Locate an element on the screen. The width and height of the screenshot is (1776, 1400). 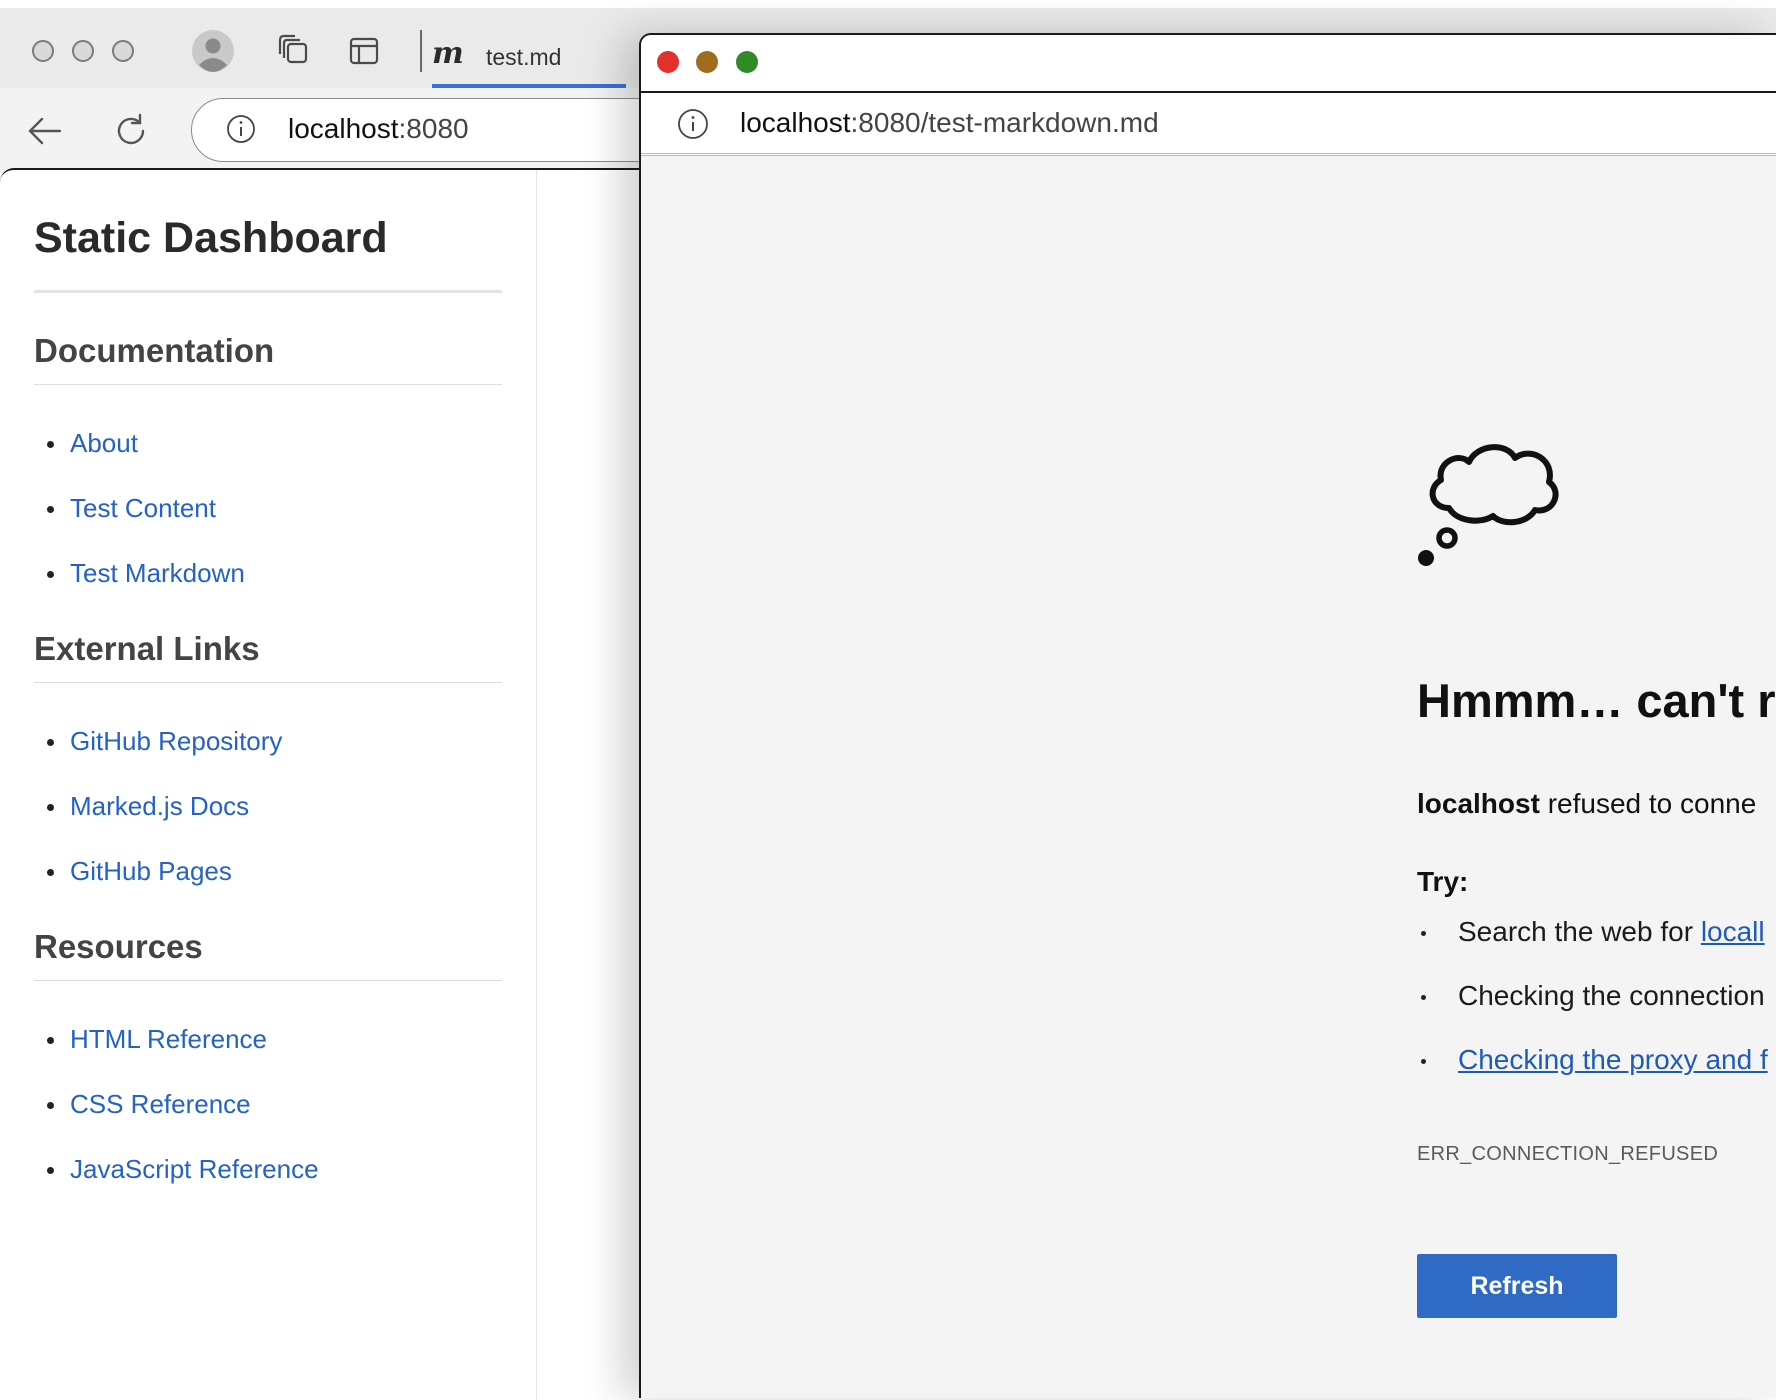
popup-minimize-button is located at coordinates (707, 62).